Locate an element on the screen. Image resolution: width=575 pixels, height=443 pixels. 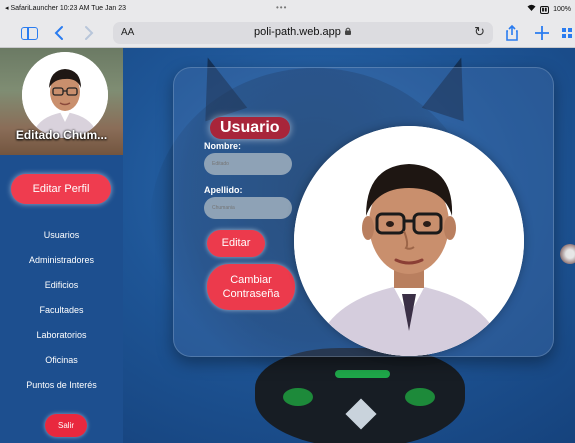
reload-icon: ↻ is located at coordinates (479, 32).